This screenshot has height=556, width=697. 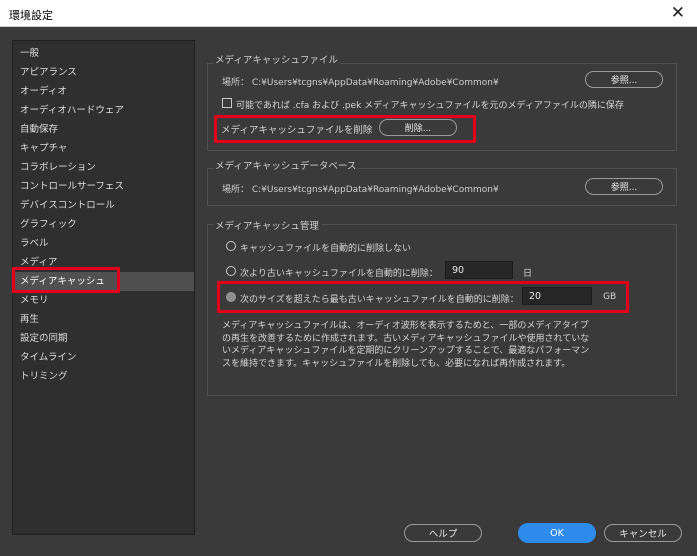 What do you see at coordinates (103, 376) in the screenshot?
I see `sidebar-item-trim: トリミング` at bounding box center [103, 376].